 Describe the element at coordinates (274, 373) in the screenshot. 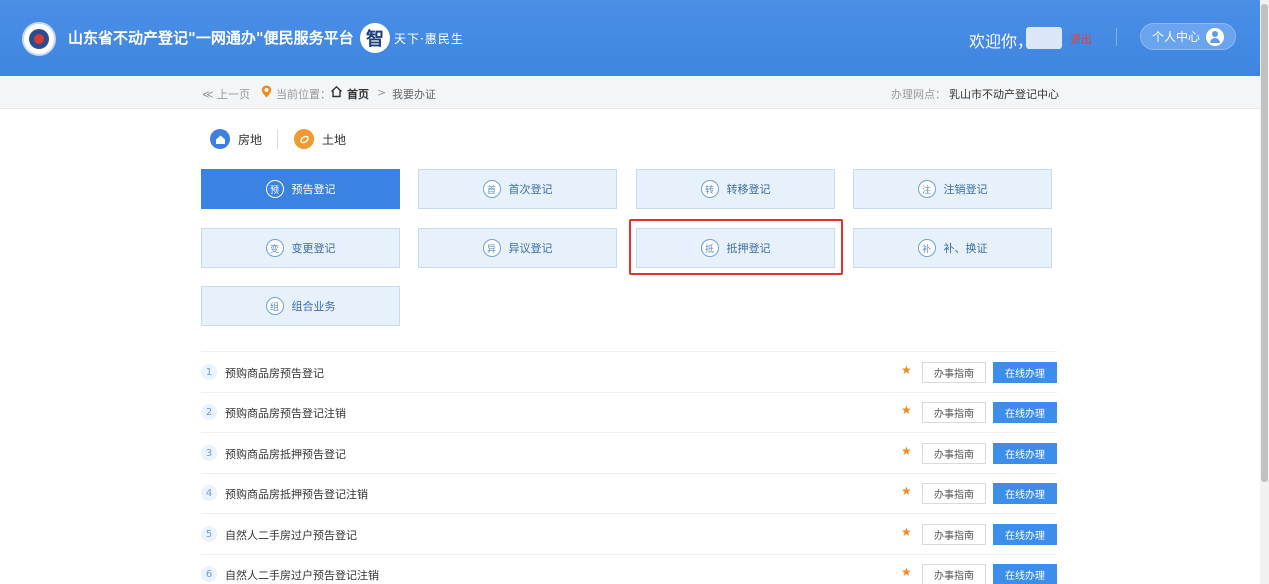

I see `item-name: 预购商品房预告登记` at that location.